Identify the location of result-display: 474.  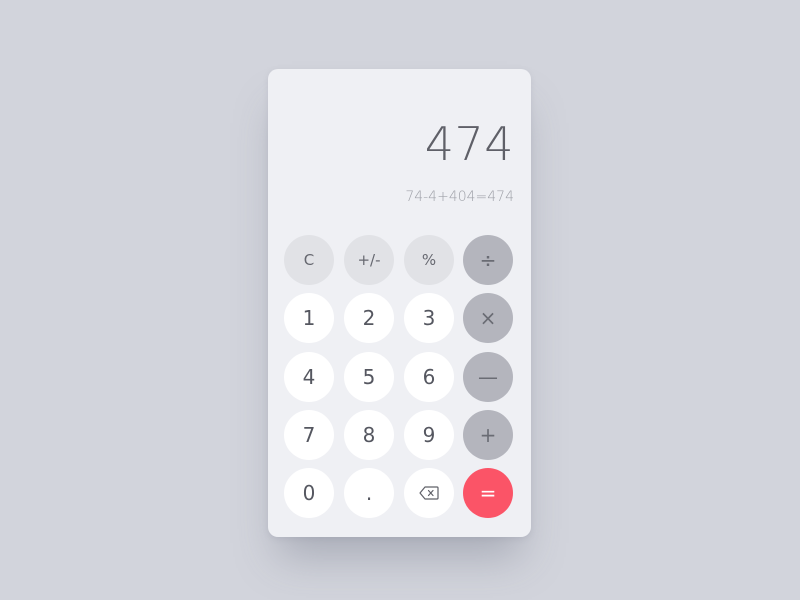
(469, 144).